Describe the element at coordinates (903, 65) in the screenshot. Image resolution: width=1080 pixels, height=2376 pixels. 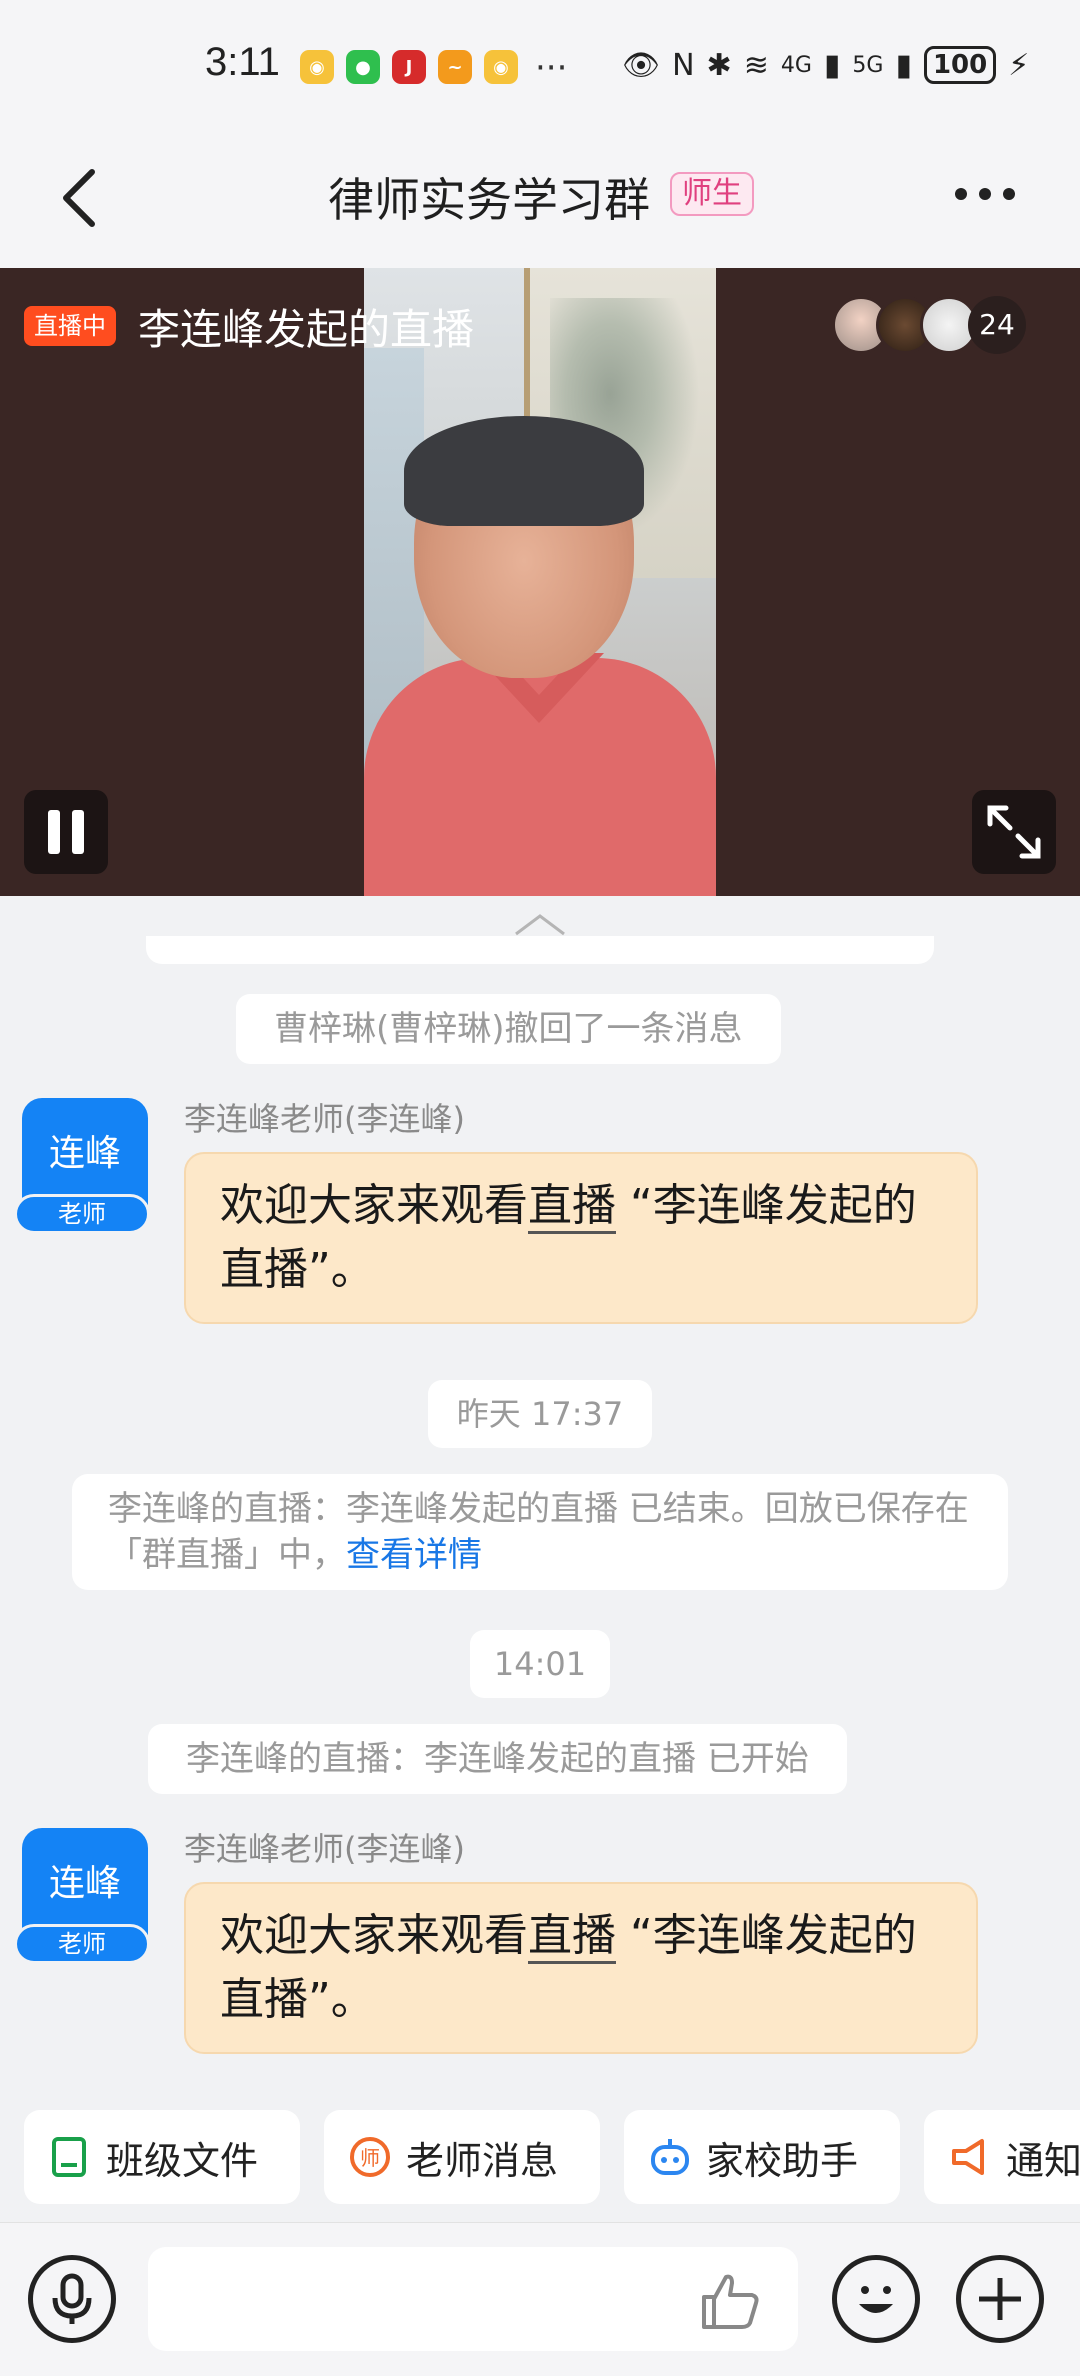
I see `signal-icon-2: ▮` at that location.